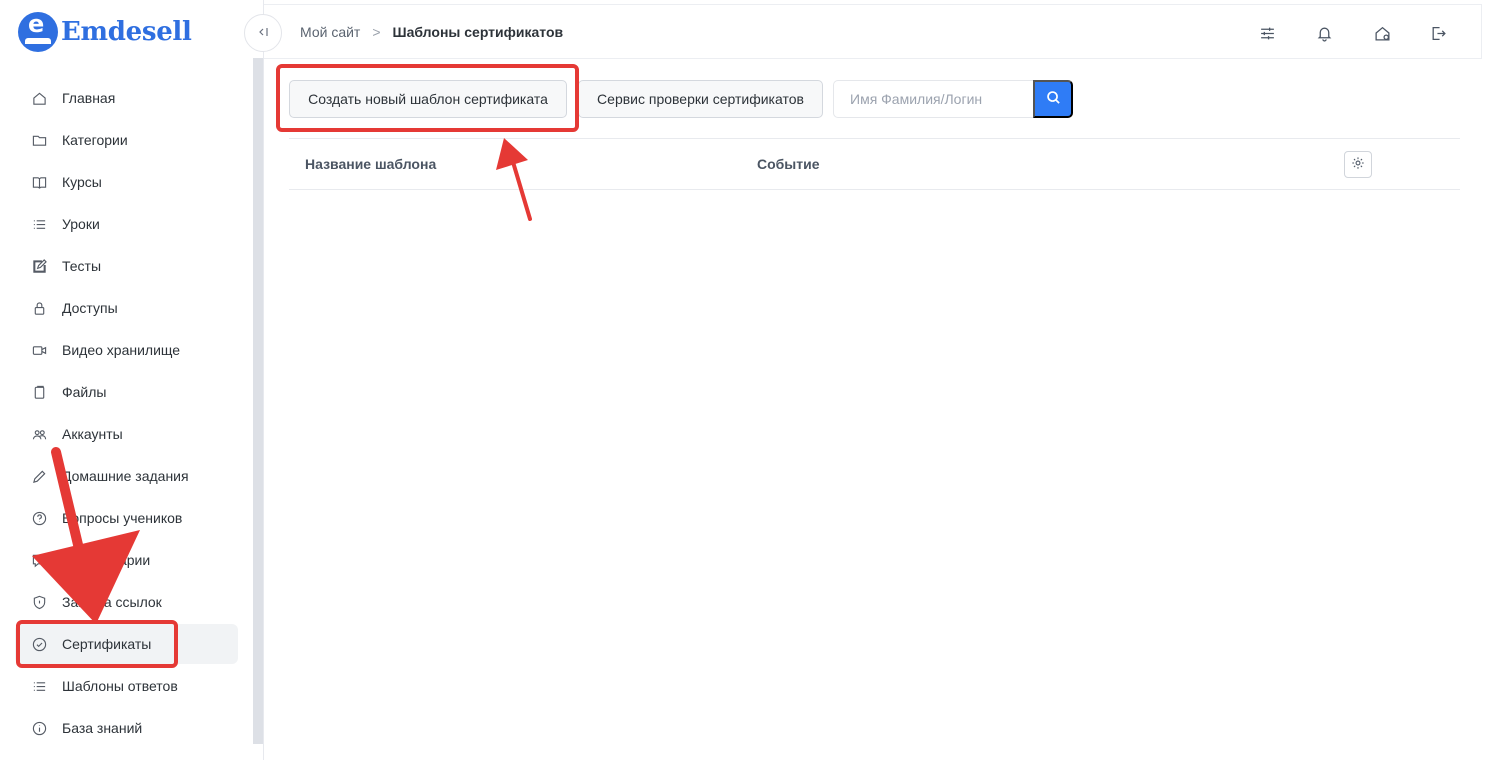  What do you see at coordinates (126, 434) in the screenshot?
I see `sidebar-item-accounts: Аккаунты` at bounding box center [126, 434].